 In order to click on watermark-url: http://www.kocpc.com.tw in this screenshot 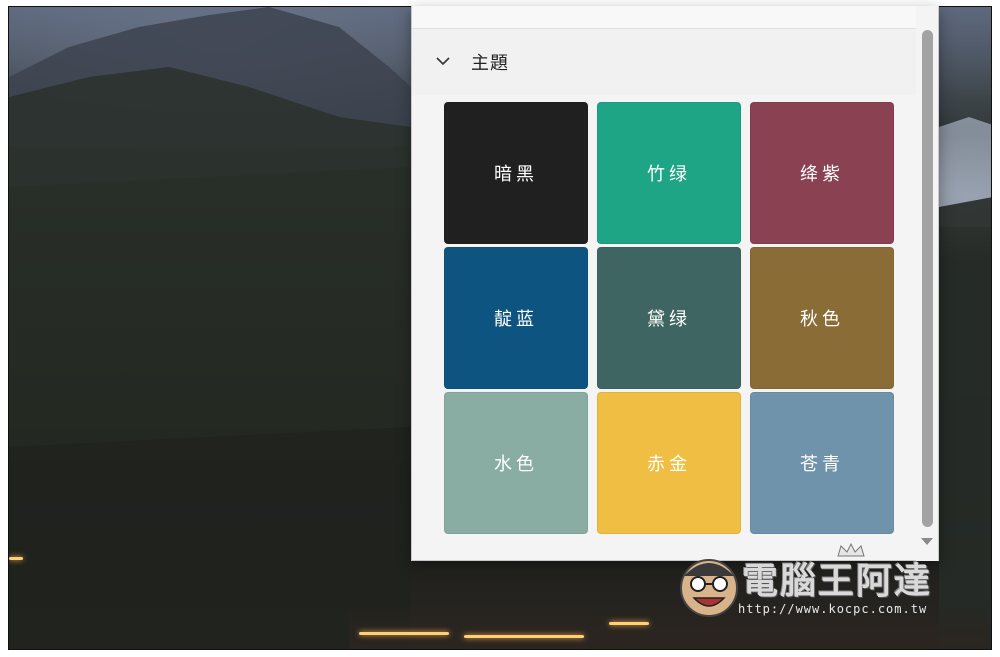, I will do `click(833, 609)`.